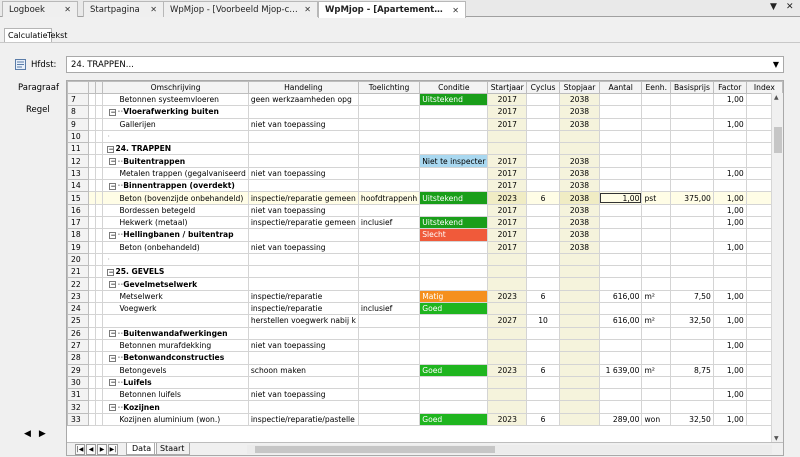 This screenshot has width=800, height=457. Describe the element at coordinates (620, 87) in the screenshot. I see `column-header: Aantal` at that location.